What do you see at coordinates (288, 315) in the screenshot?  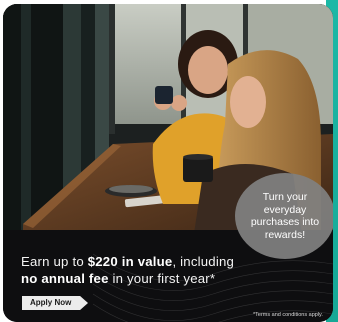 I see `terms-disclaimer: *Terms and conditions apply.` at bounding box center [288, 315].